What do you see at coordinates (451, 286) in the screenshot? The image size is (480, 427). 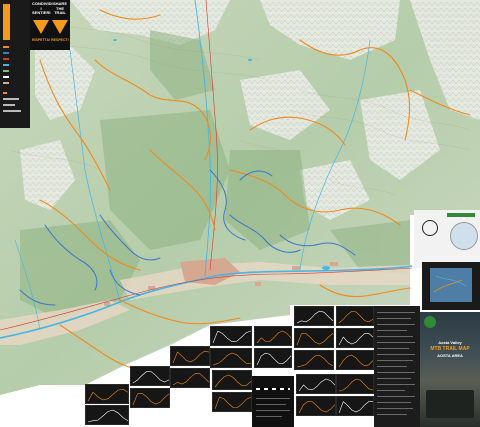 I see `overview-map-panel` at bounding box center [451, 286].